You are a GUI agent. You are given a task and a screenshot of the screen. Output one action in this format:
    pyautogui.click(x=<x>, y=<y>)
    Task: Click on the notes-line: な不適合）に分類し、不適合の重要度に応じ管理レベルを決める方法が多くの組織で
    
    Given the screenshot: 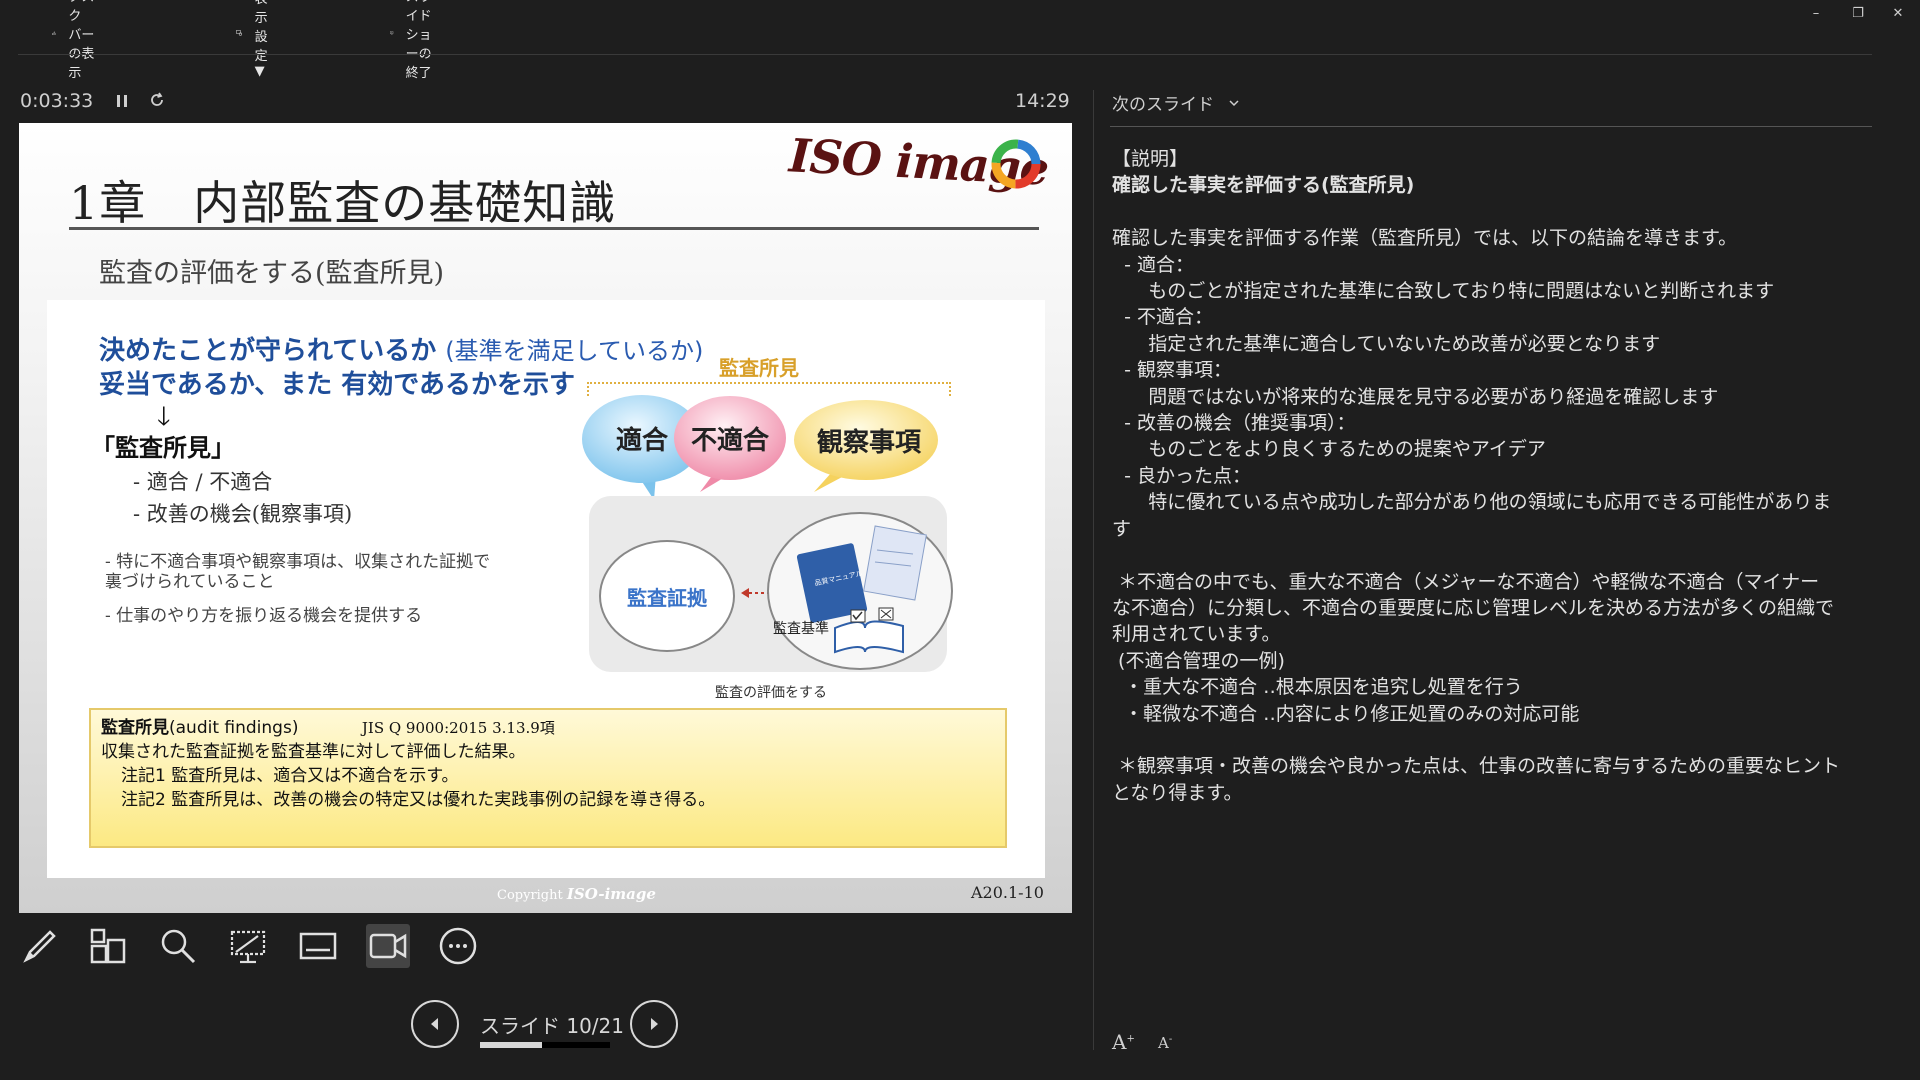 What is the action you would take?
    pyautogui.click(x=1473, y=607)
    